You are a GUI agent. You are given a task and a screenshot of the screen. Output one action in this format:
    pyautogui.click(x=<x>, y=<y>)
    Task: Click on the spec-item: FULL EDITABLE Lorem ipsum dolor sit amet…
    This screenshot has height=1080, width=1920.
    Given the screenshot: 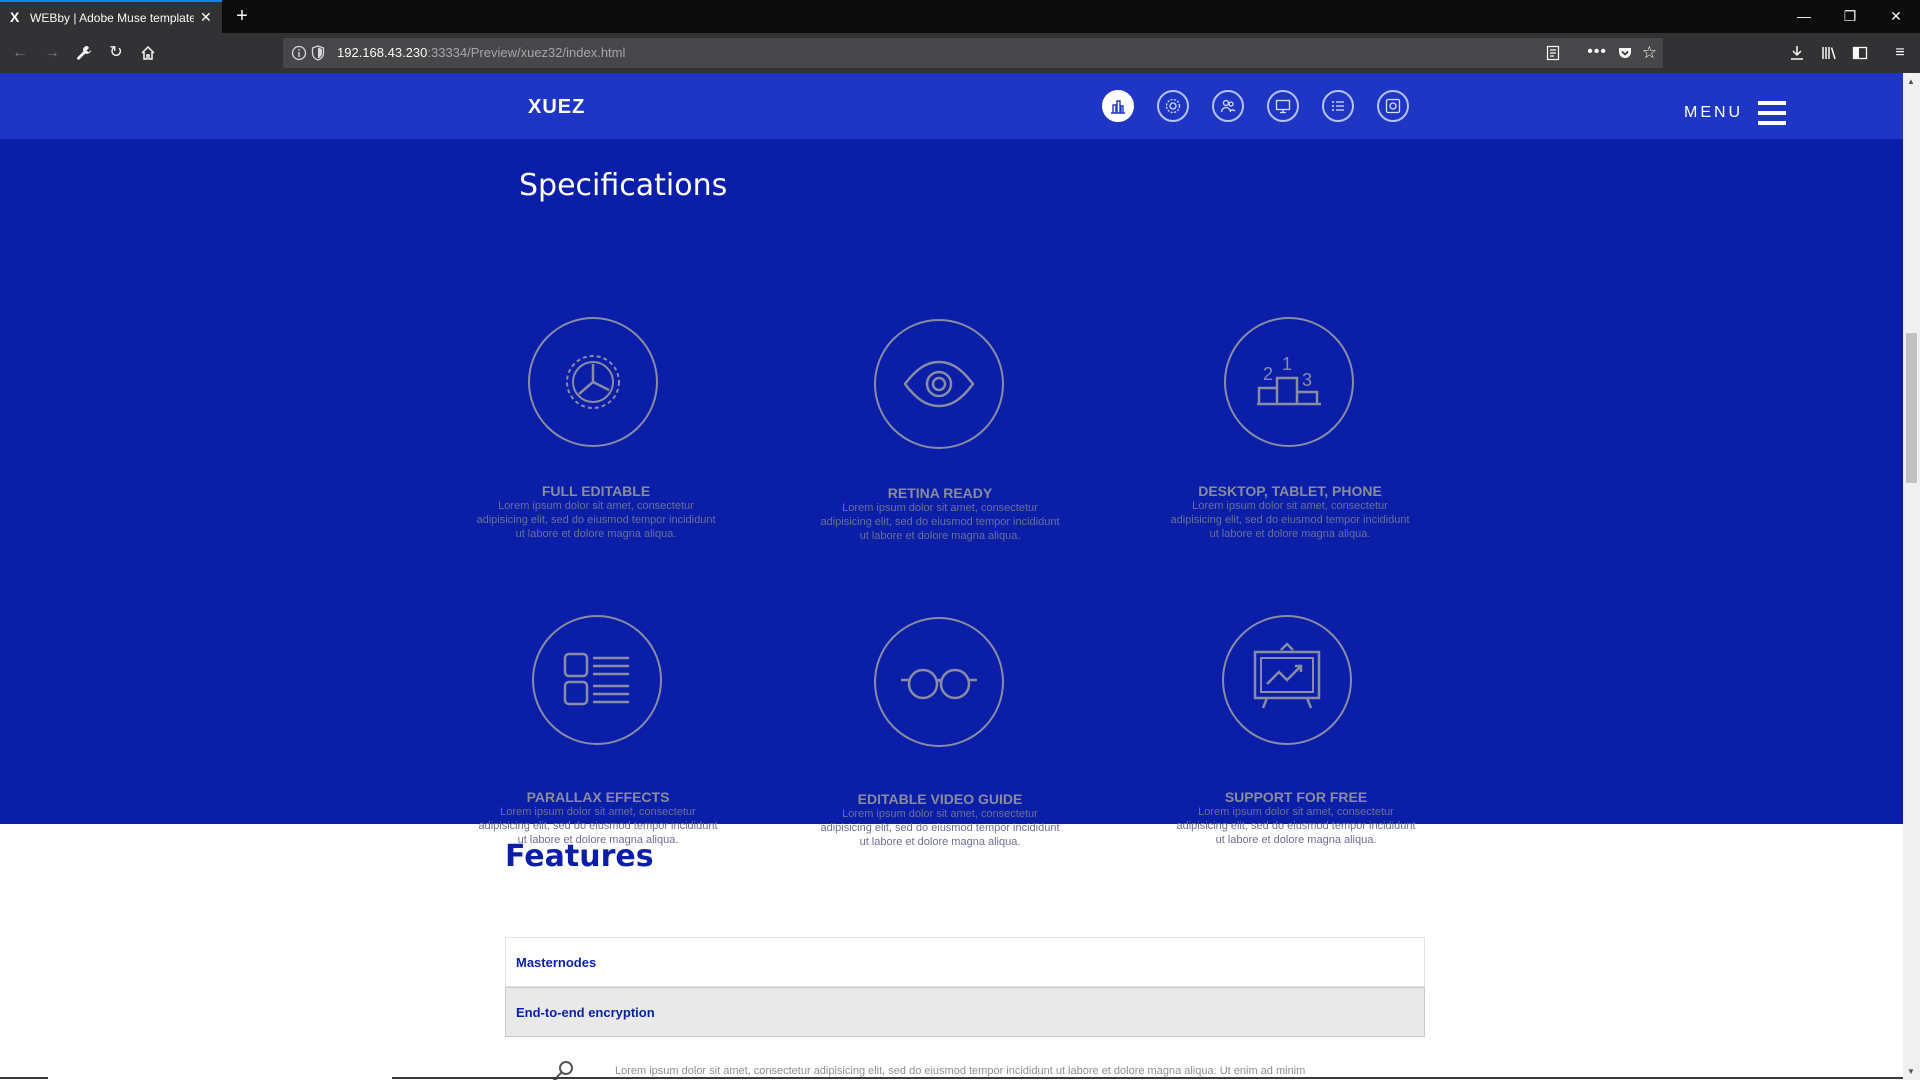 What is the action you would take?
    pyautogui.click(x=596, y=428)
    